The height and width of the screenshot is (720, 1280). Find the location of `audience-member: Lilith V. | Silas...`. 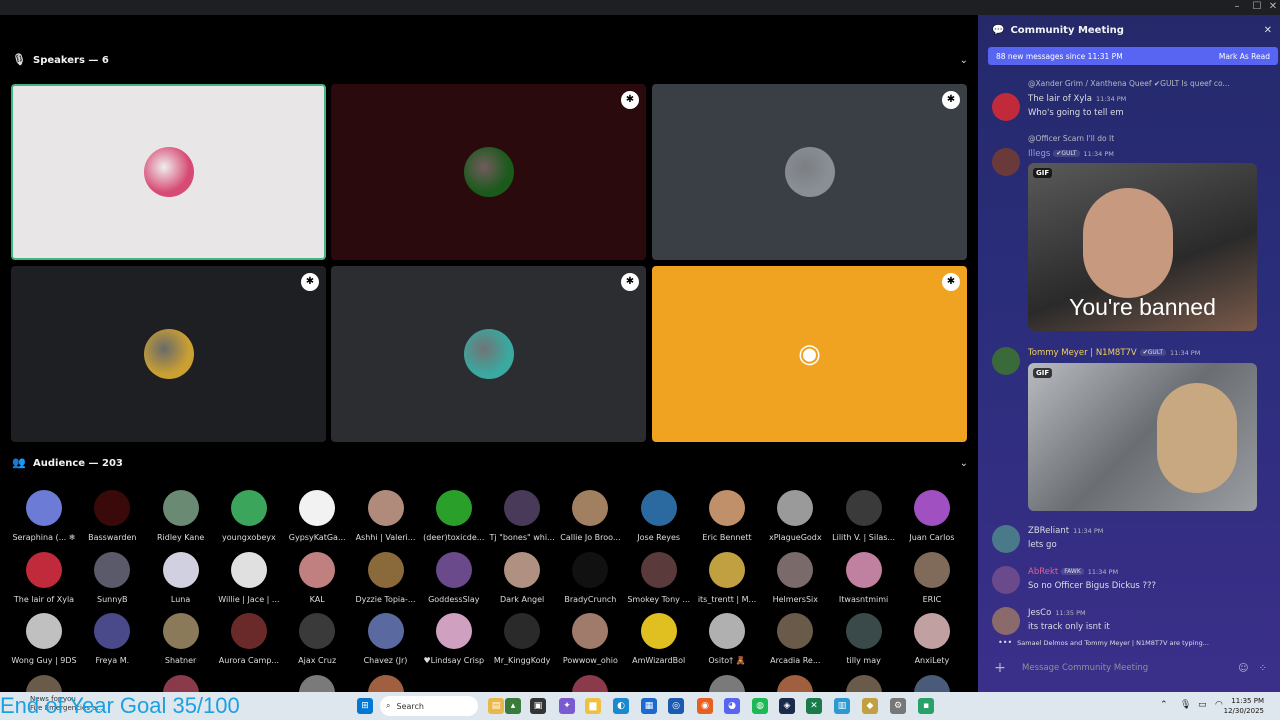

audience-member: Lilith V. | Silas... is located at coordinates (864, 516).